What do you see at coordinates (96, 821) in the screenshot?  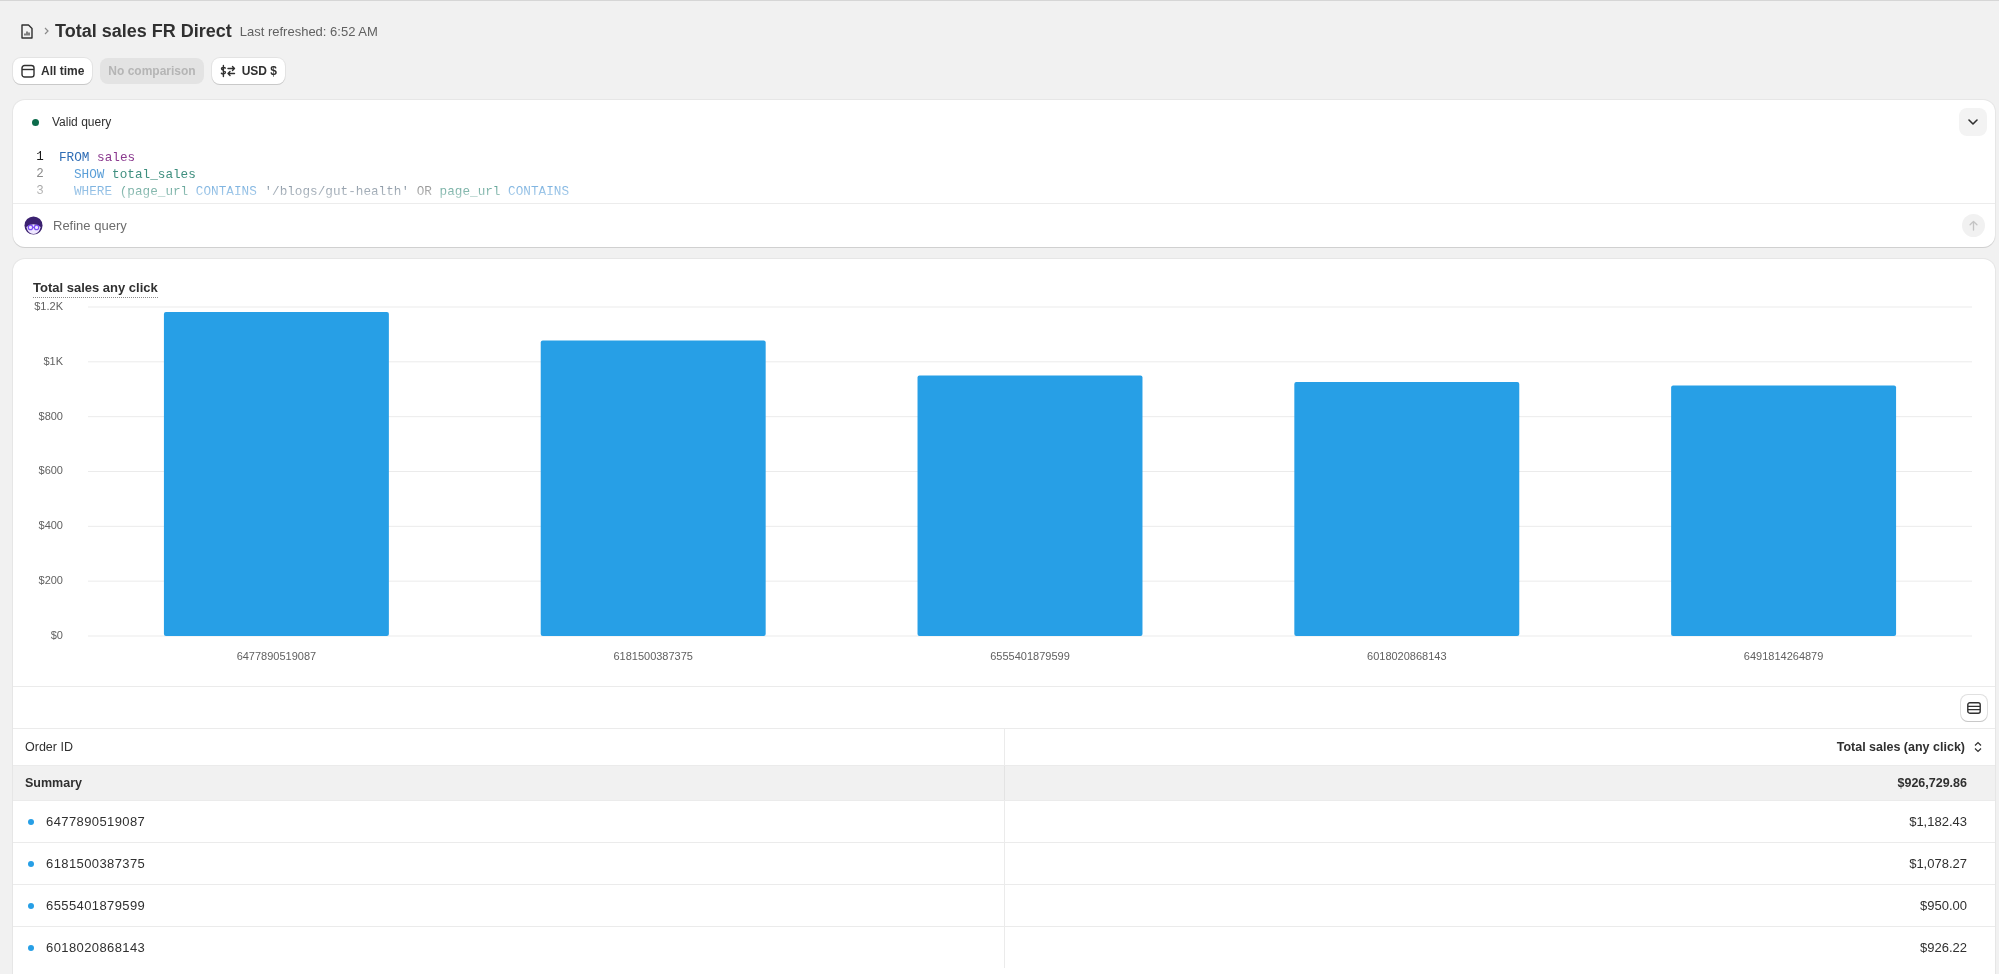 I see `table-cell-text: 6477890519087` at bounding box center [96, 821].